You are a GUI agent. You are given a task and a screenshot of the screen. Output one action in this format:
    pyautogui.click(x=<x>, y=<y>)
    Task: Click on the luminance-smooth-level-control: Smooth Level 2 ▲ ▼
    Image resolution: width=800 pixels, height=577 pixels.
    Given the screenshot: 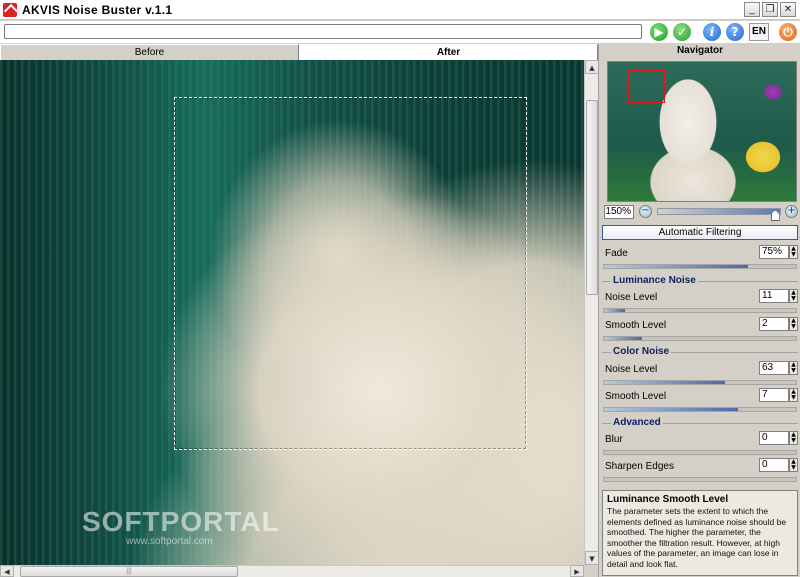 What is the action you would take?
    pyautogui.click(x=699, y=333)
    